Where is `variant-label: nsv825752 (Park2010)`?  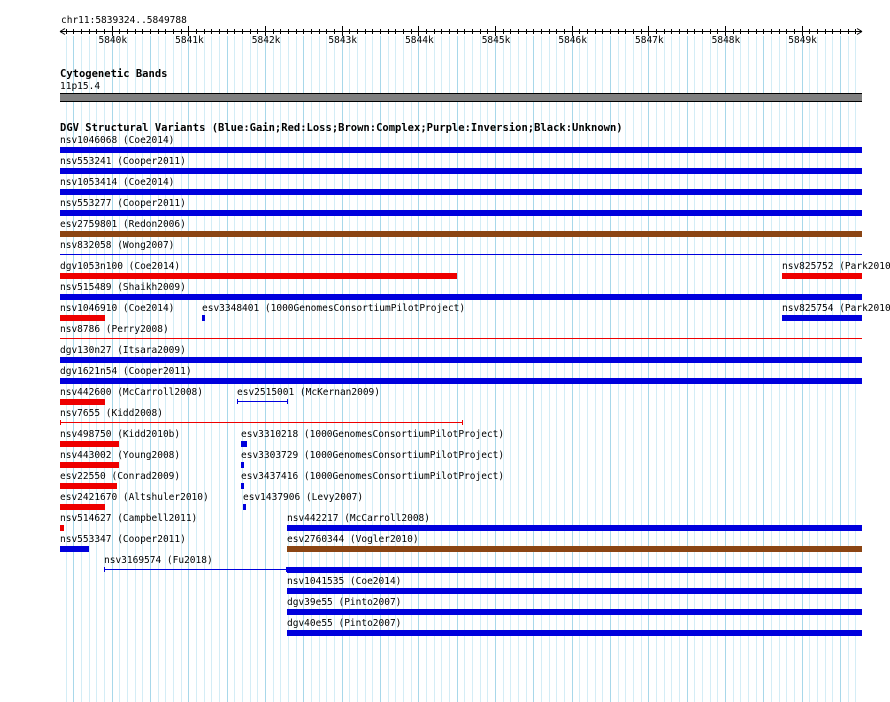
variant-label: nsv825752 (Park2010) is located at coordinates (836, 266).